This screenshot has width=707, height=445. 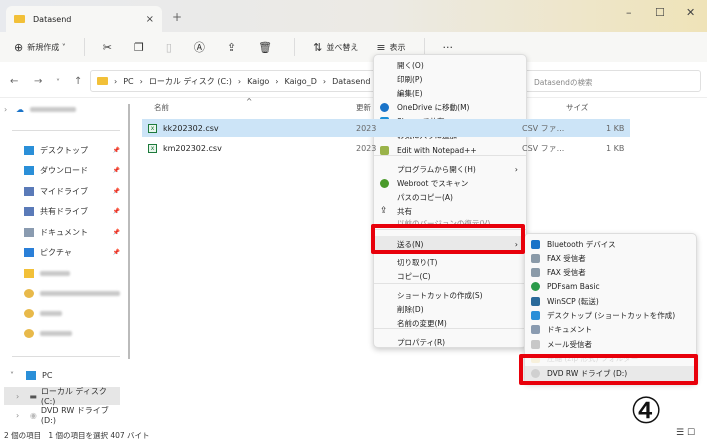 I want to click on file-row: x km202302.csv 2023 CSV ファ... 1 KB, so click(x=386, y=148).